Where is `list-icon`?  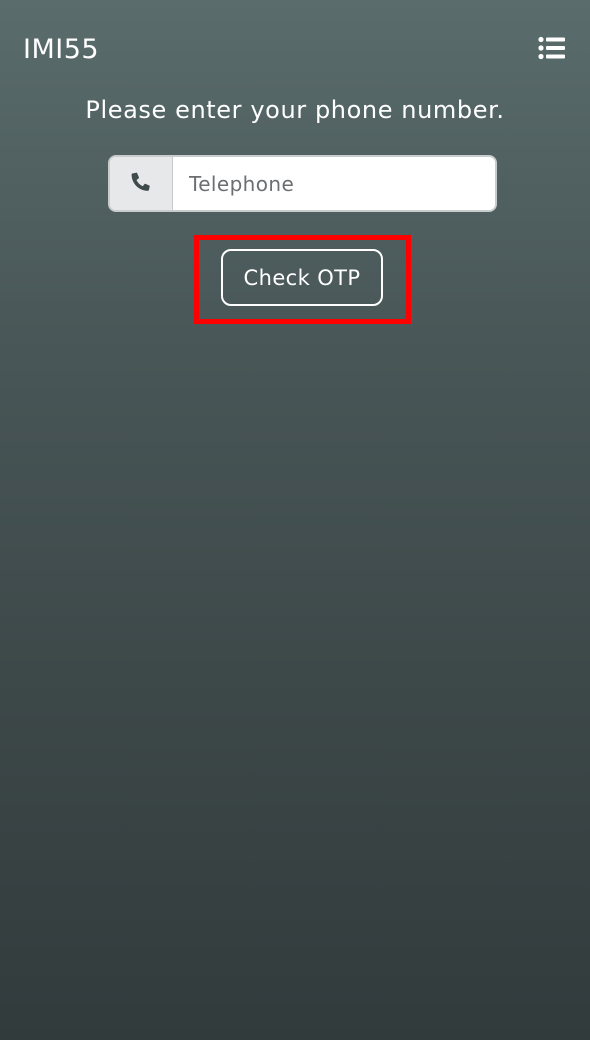
list-icon is located at coordinates (552, 50).